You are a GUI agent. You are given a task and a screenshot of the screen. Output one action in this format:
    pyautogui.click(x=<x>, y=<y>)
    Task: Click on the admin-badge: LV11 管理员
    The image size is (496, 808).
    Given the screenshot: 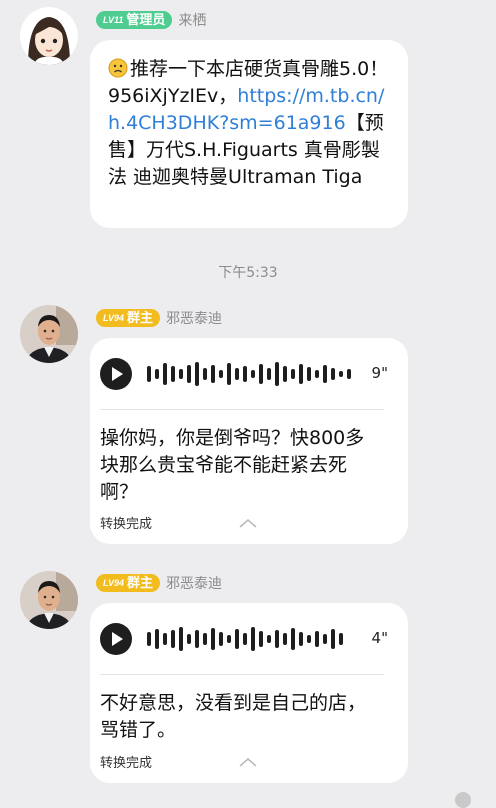 What is the action you would take?
    pyautogui.click(x=134, y=20)
    